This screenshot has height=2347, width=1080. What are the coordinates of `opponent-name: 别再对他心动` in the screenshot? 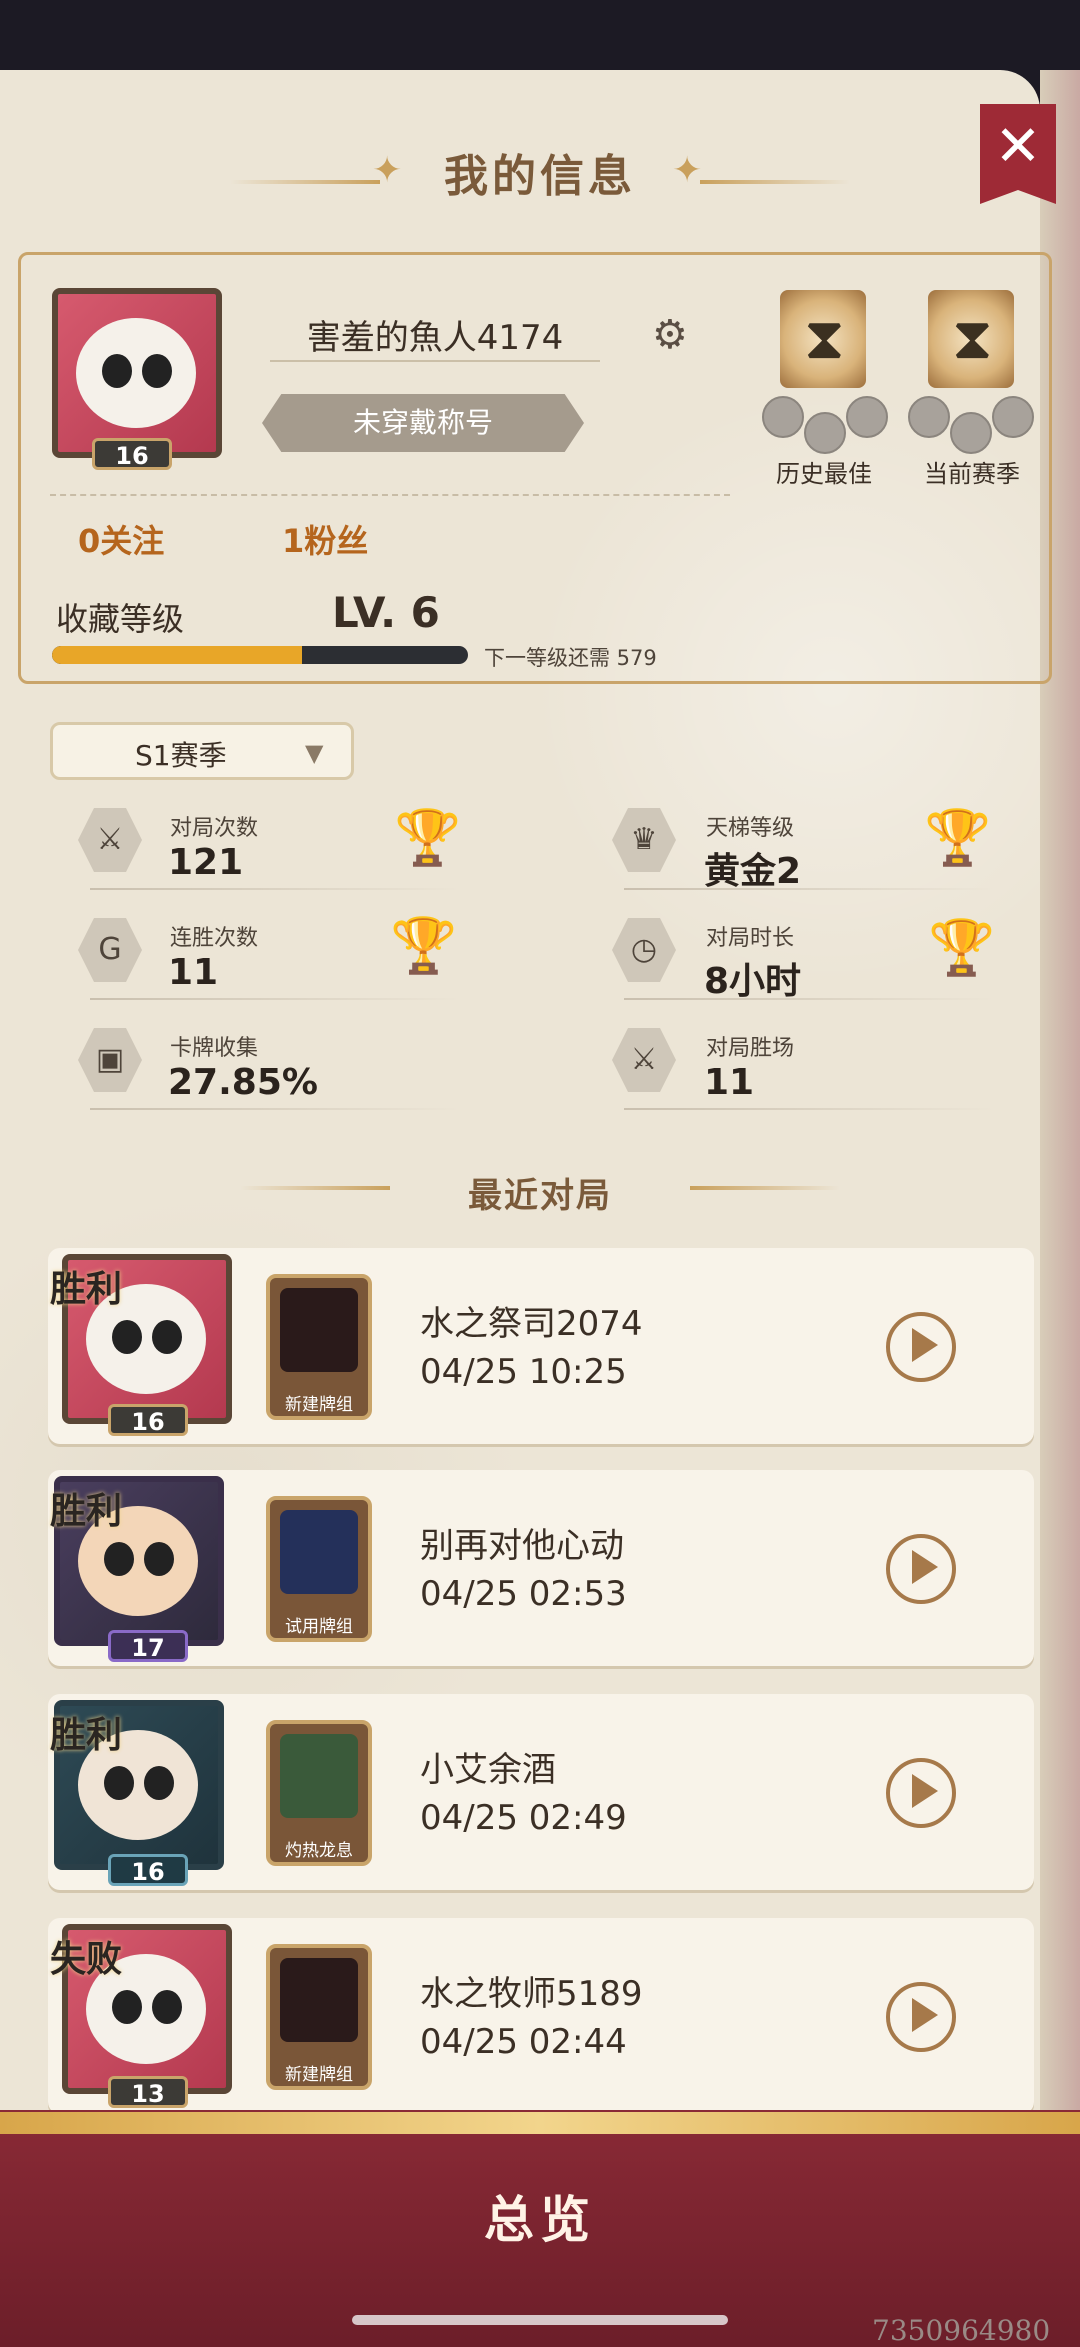 It's located at (522, 1546).